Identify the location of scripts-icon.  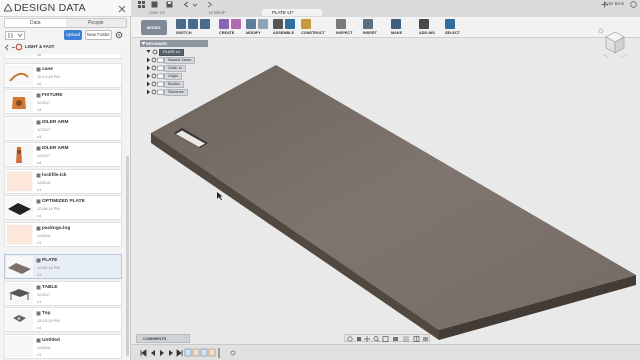
(424, 24).